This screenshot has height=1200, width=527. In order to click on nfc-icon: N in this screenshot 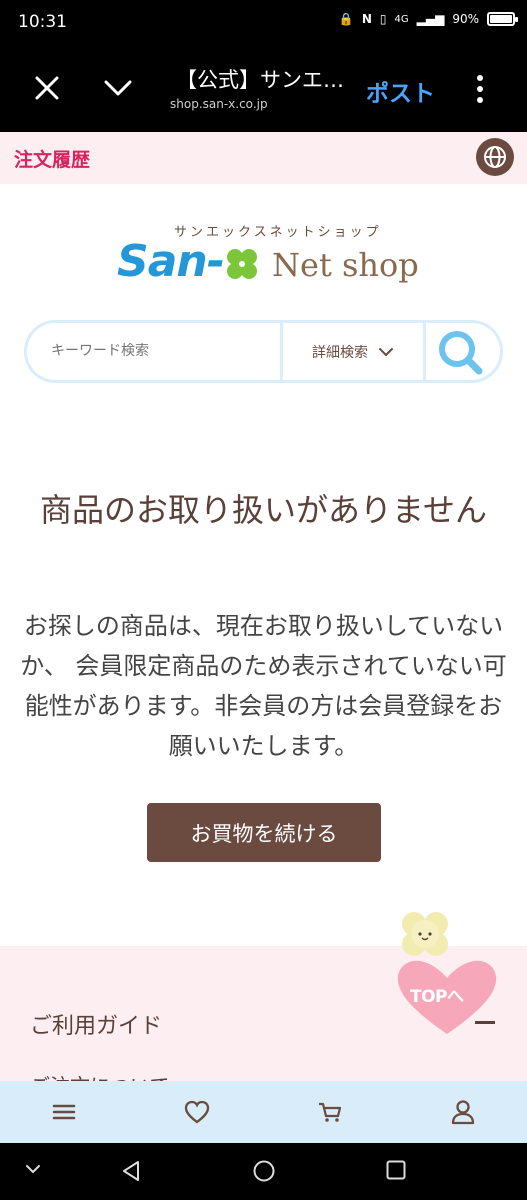, I will do `click(366, 19)`.